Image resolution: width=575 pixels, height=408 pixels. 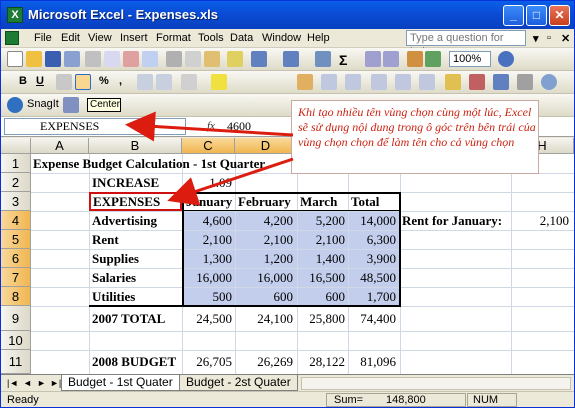 I want to click on chart-wizard-icon, so click(x=415, y=59).